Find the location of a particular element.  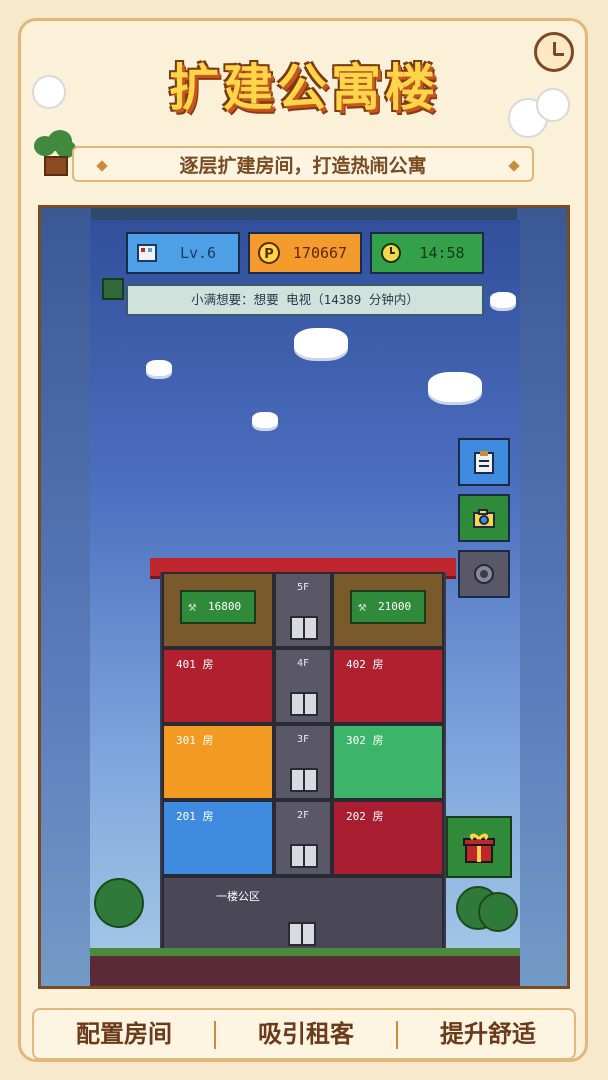

coin-display: P 170667 is located at coordinates (305, 253).